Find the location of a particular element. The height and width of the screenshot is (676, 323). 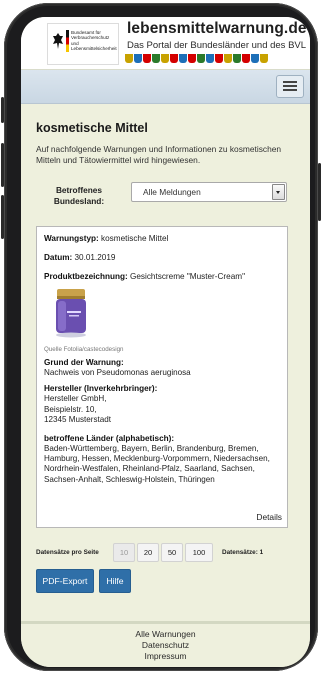

chevron-down-icon is located at coordinates (278, 192).